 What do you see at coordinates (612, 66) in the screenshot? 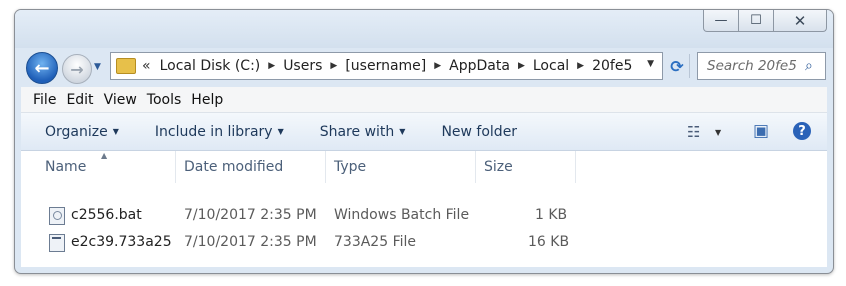
I see `breadcrumb-20fe5: 20fe5` at bounding box center [612, 66].